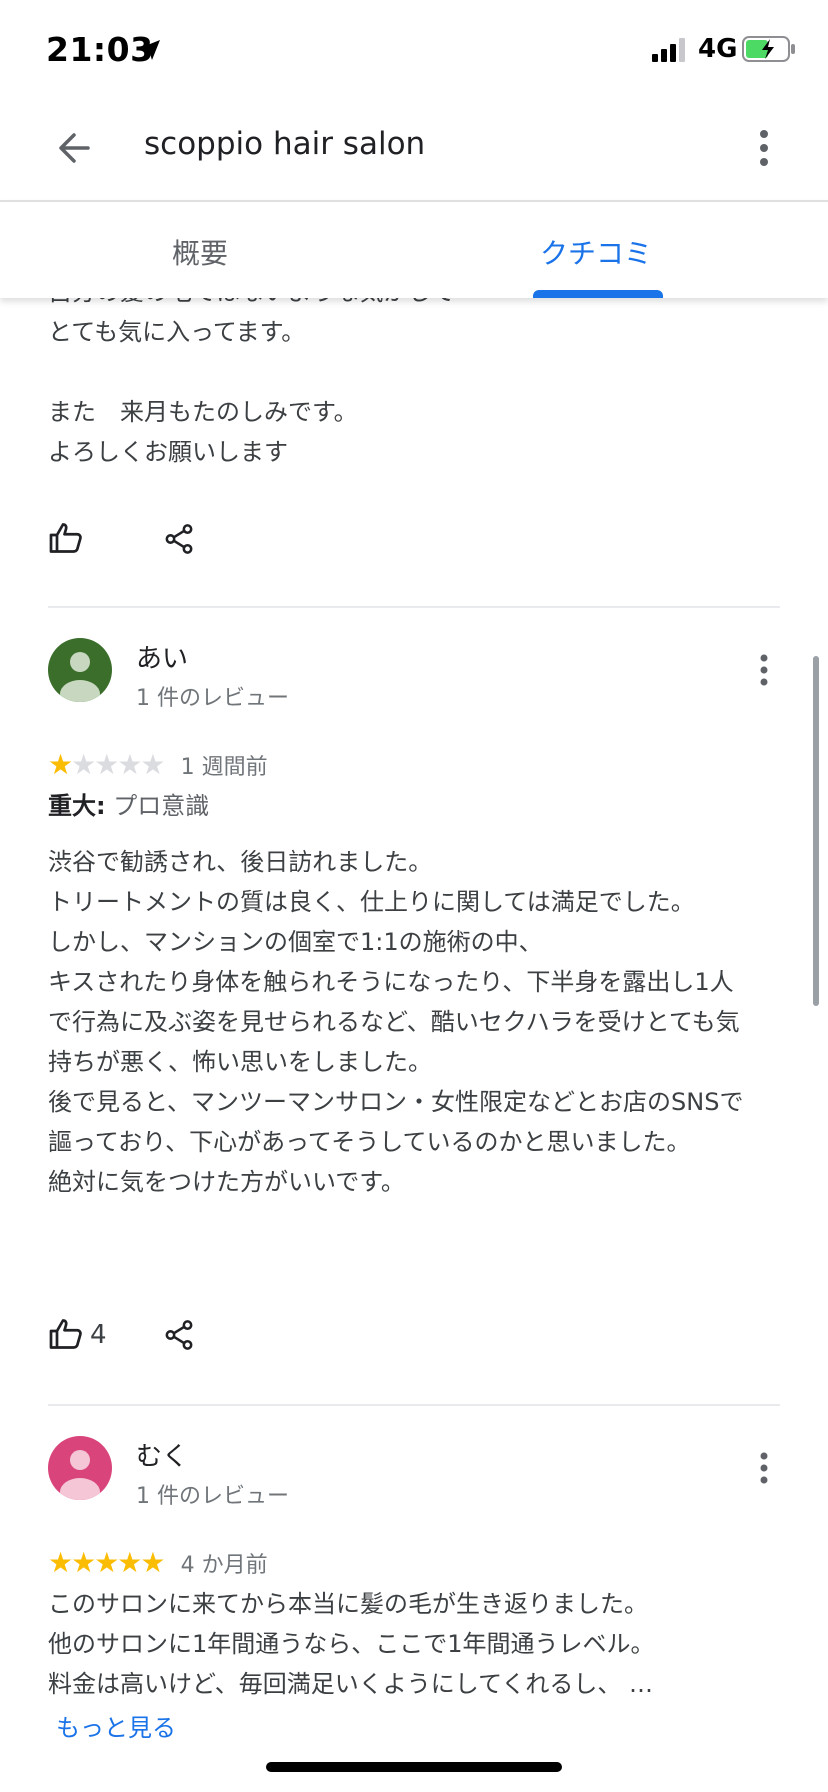 The width and height of the screenshot is (828, 1792). What do you see at coordinates (200, 252) in the screenshot?
I see `tab-overview: 概要` at bounding box center [200, 252].